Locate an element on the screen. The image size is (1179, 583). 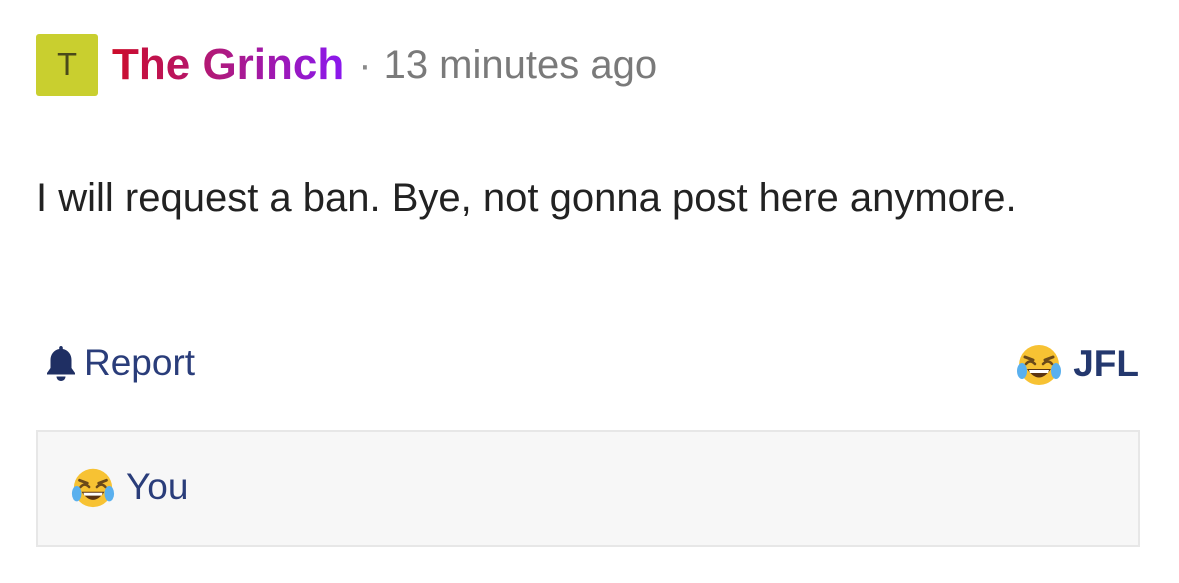
avatar: T is located at coordinates (67, 65).